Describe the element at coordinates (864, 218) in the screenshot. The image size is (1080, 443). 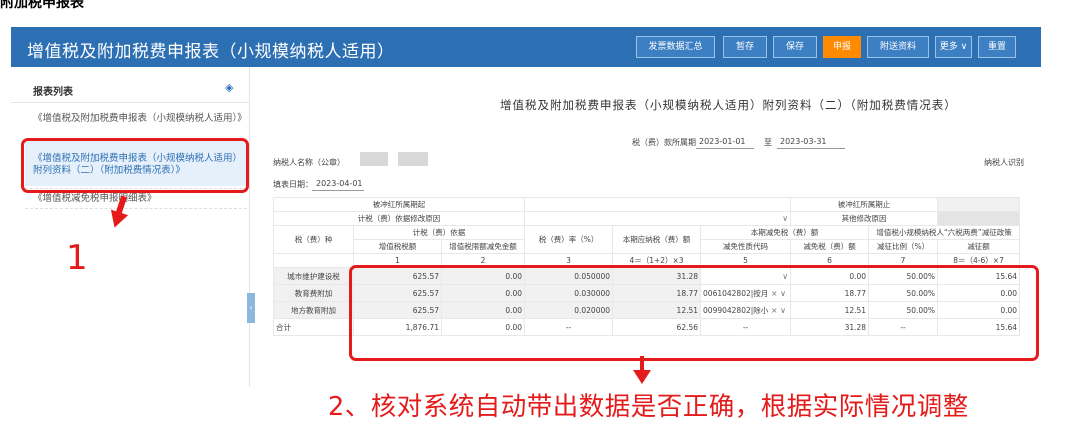
I see `other-reason-label: 其他修改原因` at that location.